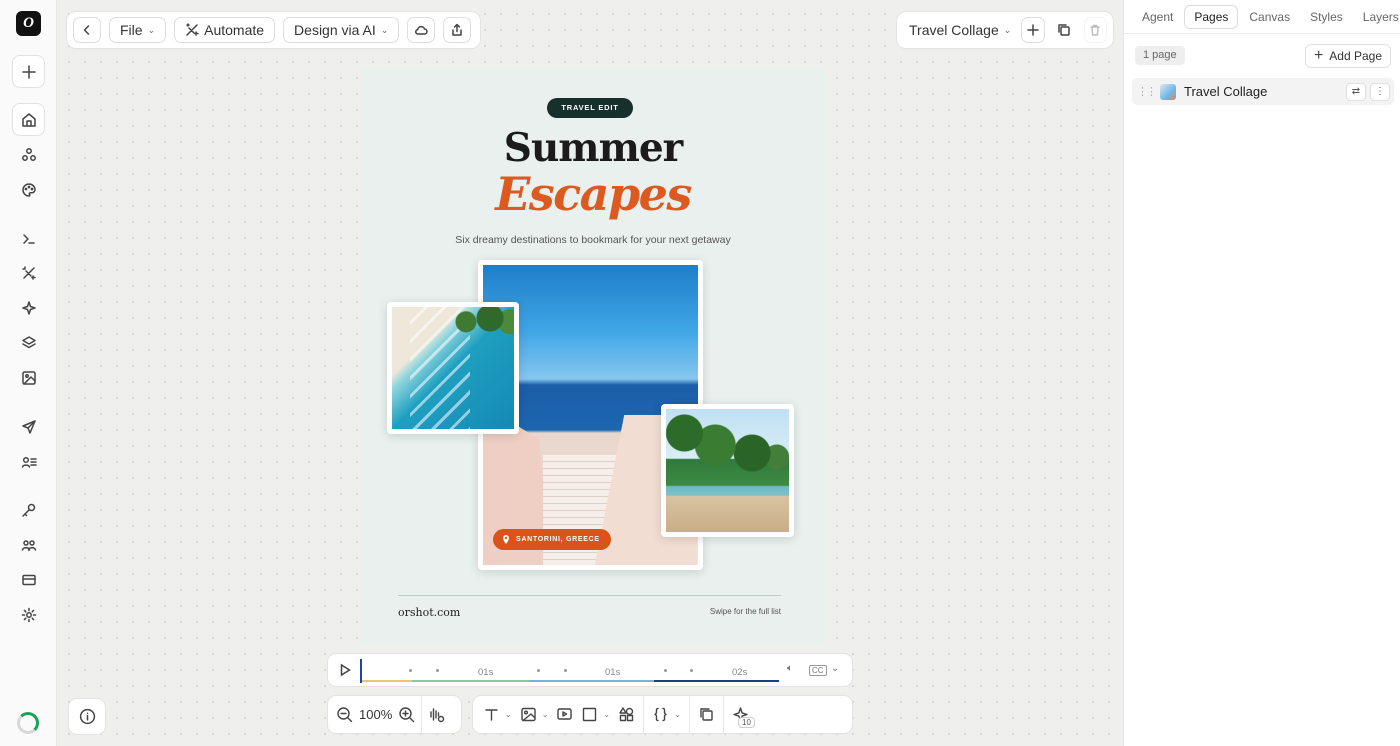 The height and width of the screenshot is (746, 1400). I want to click on automate-button: Automate, so click(225, 30).